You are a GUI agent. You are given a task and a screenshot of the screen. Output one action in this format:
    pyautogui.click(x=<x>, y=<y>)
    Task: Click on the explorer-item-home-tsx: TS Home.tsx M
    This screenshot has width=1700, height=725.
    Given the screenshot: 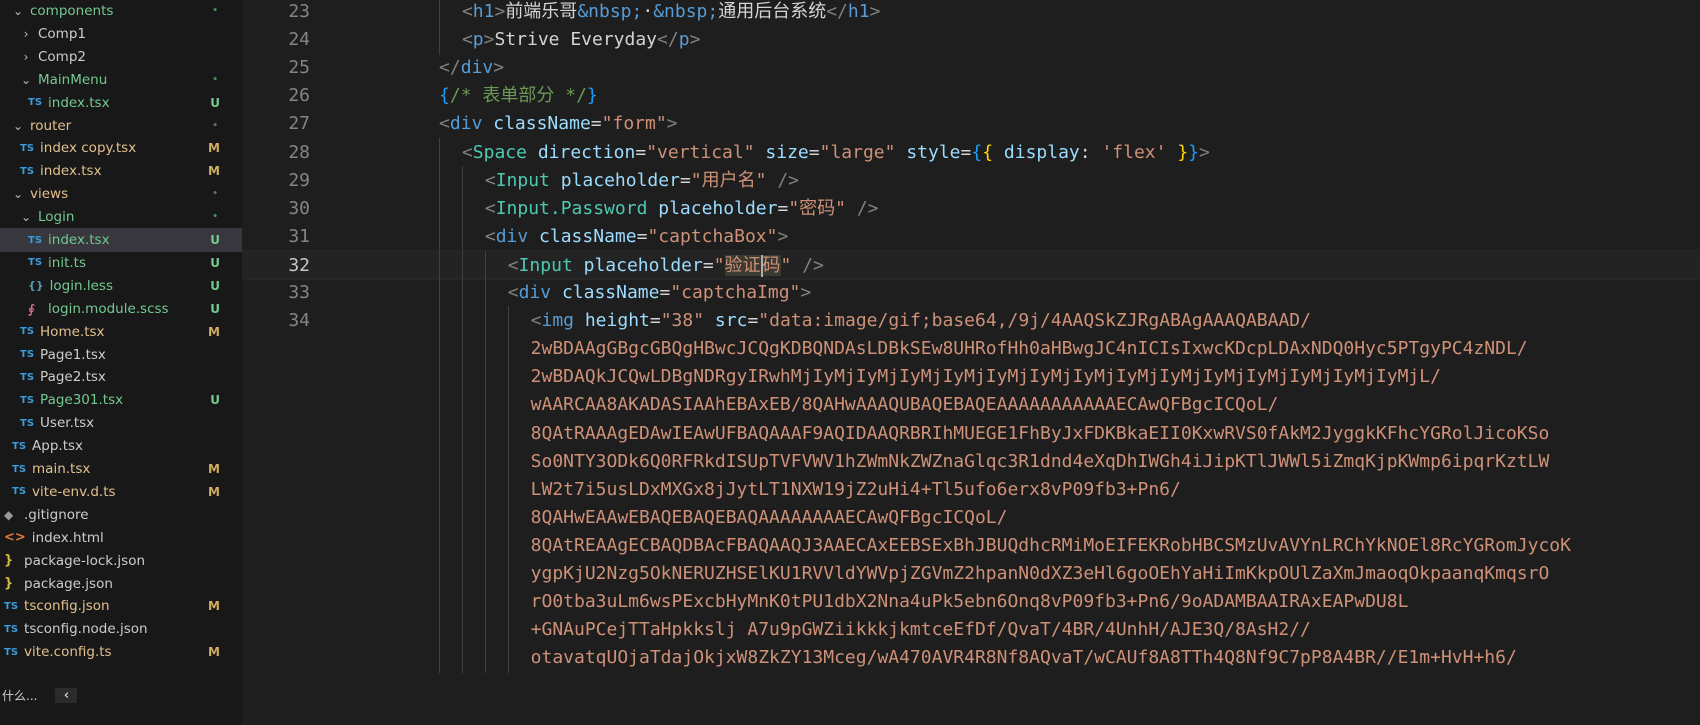 What is the action you would take?
    pyautogui.click(x=121, y=332)
    